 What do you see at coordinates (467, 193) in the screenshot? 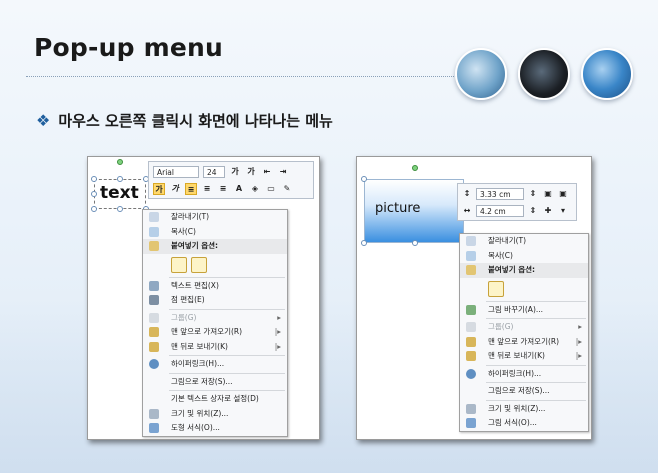
I see `height-icon: ↕` at bounding box center [467, 193].